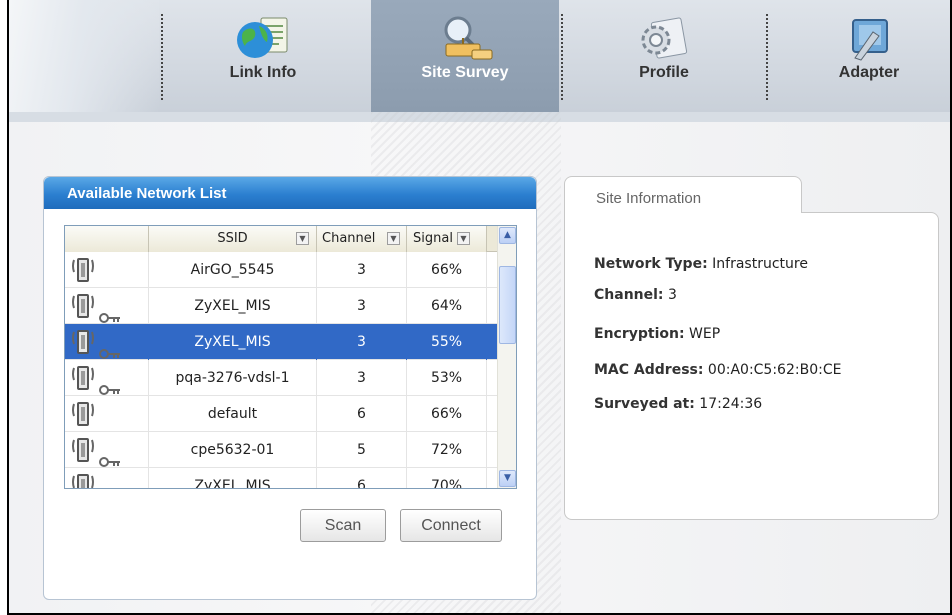 Image resolution: width=952 pixels, height=615 pixels. What do you see at coordinates (869, 40) in the screenshot?
I see `adapter-icon` at bounding box center [869, 40].